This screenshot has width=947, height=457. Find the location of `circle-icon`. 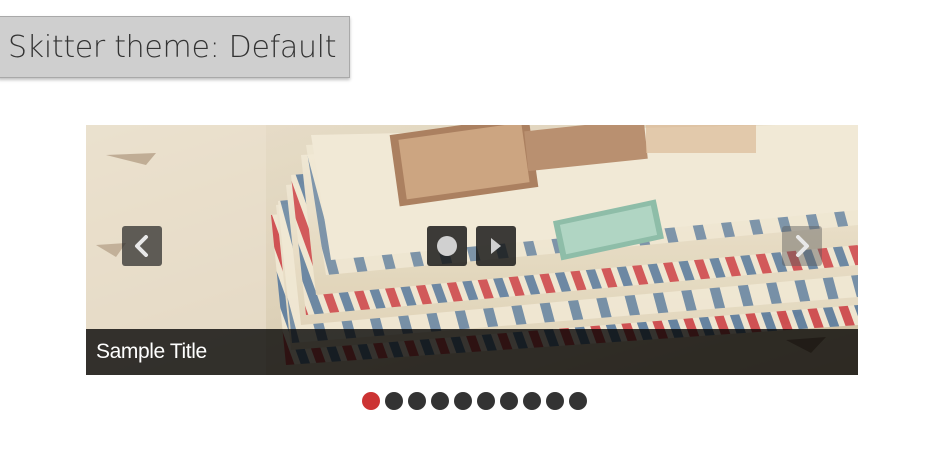

circle-icon is located at coordinates (447, 246).